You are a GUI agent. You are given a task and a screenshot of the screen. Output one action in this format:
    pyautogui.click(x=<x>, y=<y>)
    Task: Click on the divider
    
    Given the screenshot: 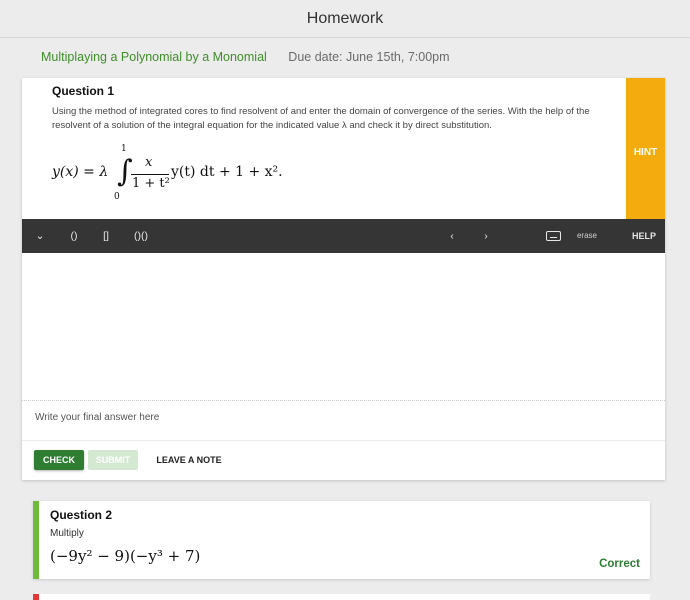 What is the action you would take?
    pyautogui.click(x=343, y=440)
    